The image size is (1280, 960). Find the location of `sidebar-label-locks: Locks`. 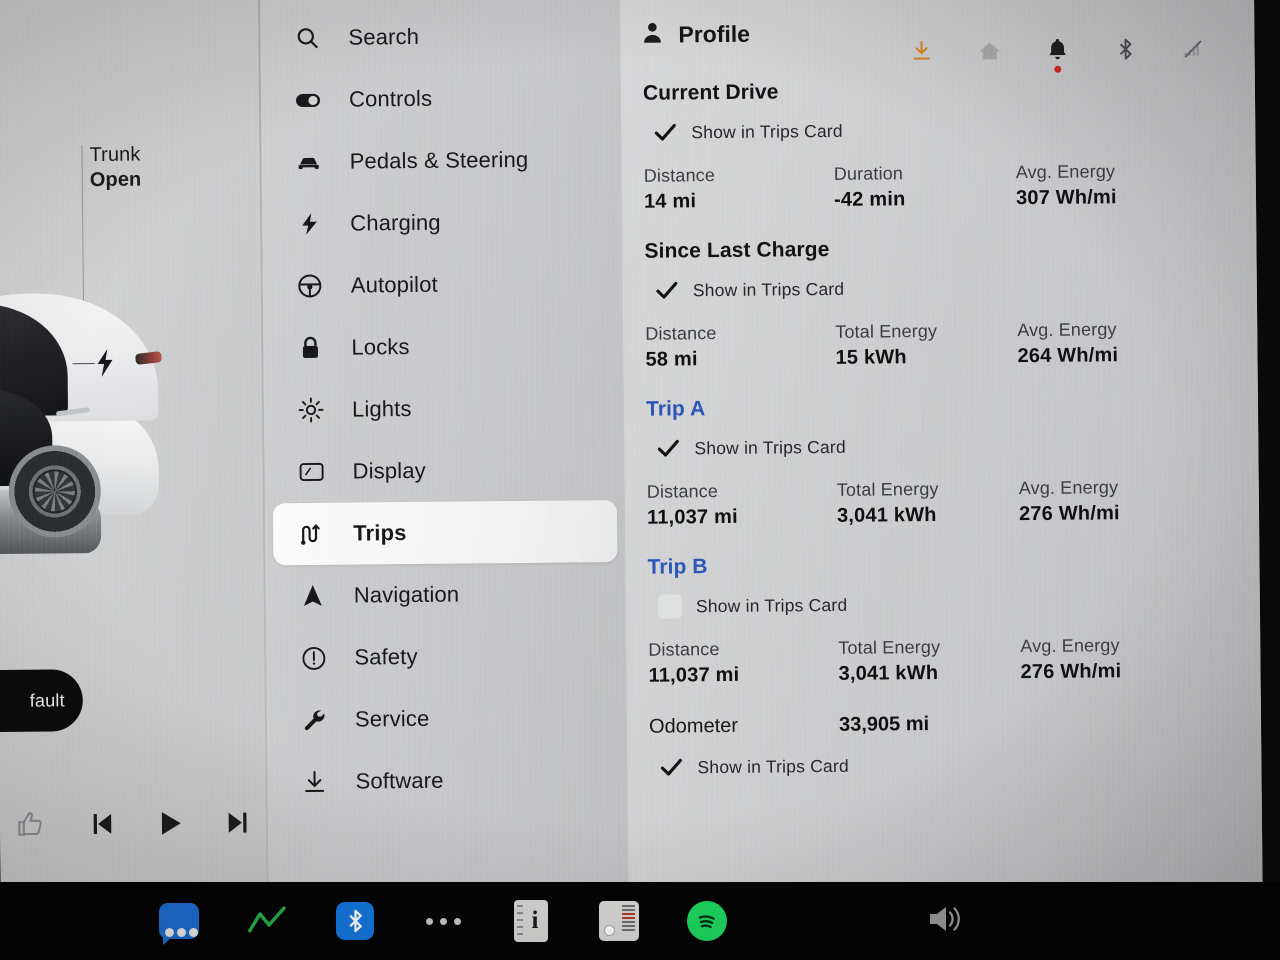

sidebar-label-locks: Locks is located at coordinates (380, 347).